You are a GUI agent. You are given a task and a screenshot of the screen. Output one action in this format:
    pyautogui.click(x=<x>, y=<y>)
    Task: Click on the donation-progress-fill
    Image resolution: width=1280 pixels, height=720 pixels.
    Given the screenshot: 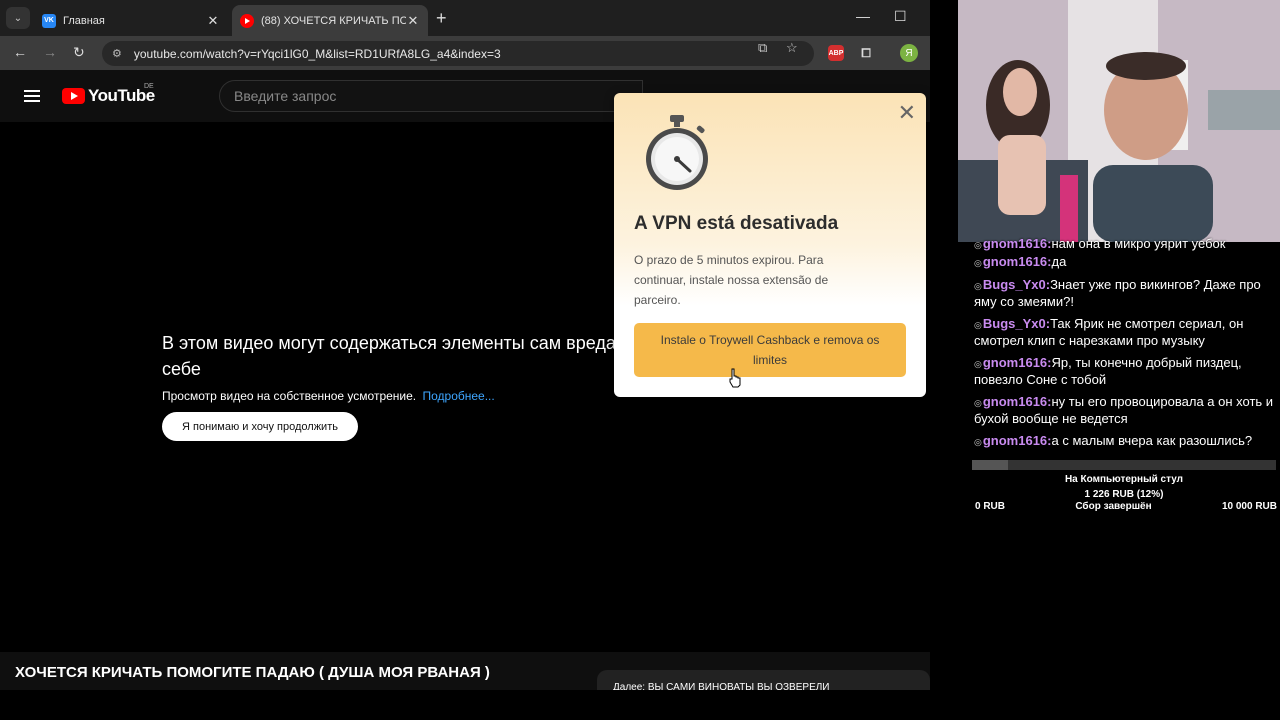 What is the action you would take?
    pyautogui.click(x=990, y=465)
    